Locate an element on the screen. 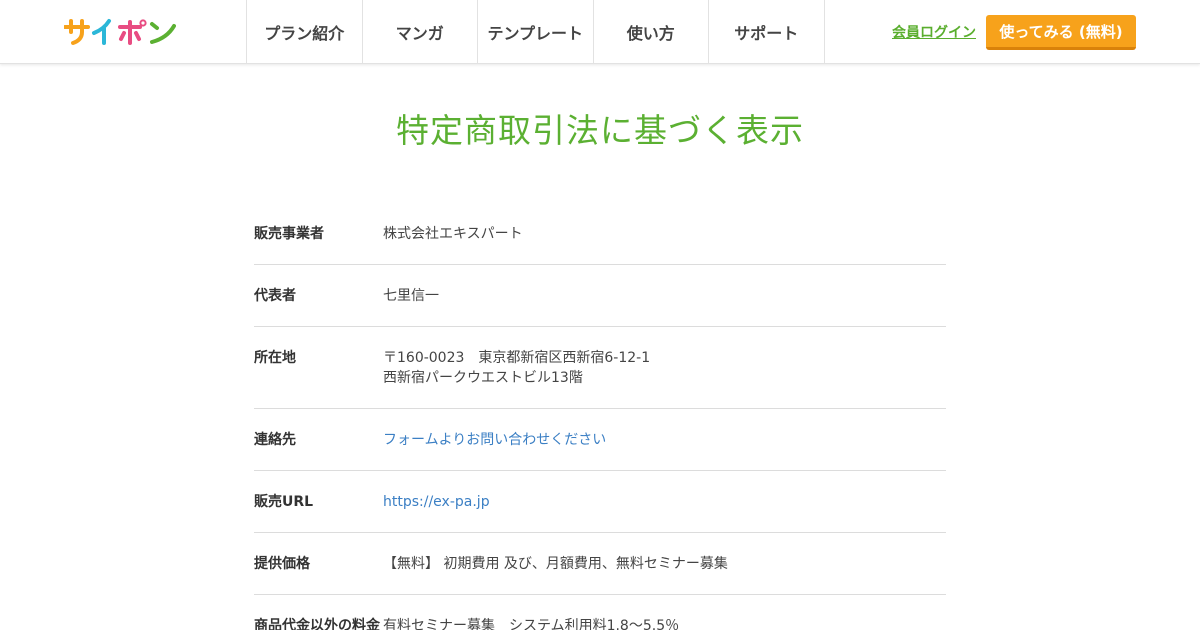 This screenshot has width=1200, height=630. member-login-link: 会員ログイン is located at coordinates (934, 32).